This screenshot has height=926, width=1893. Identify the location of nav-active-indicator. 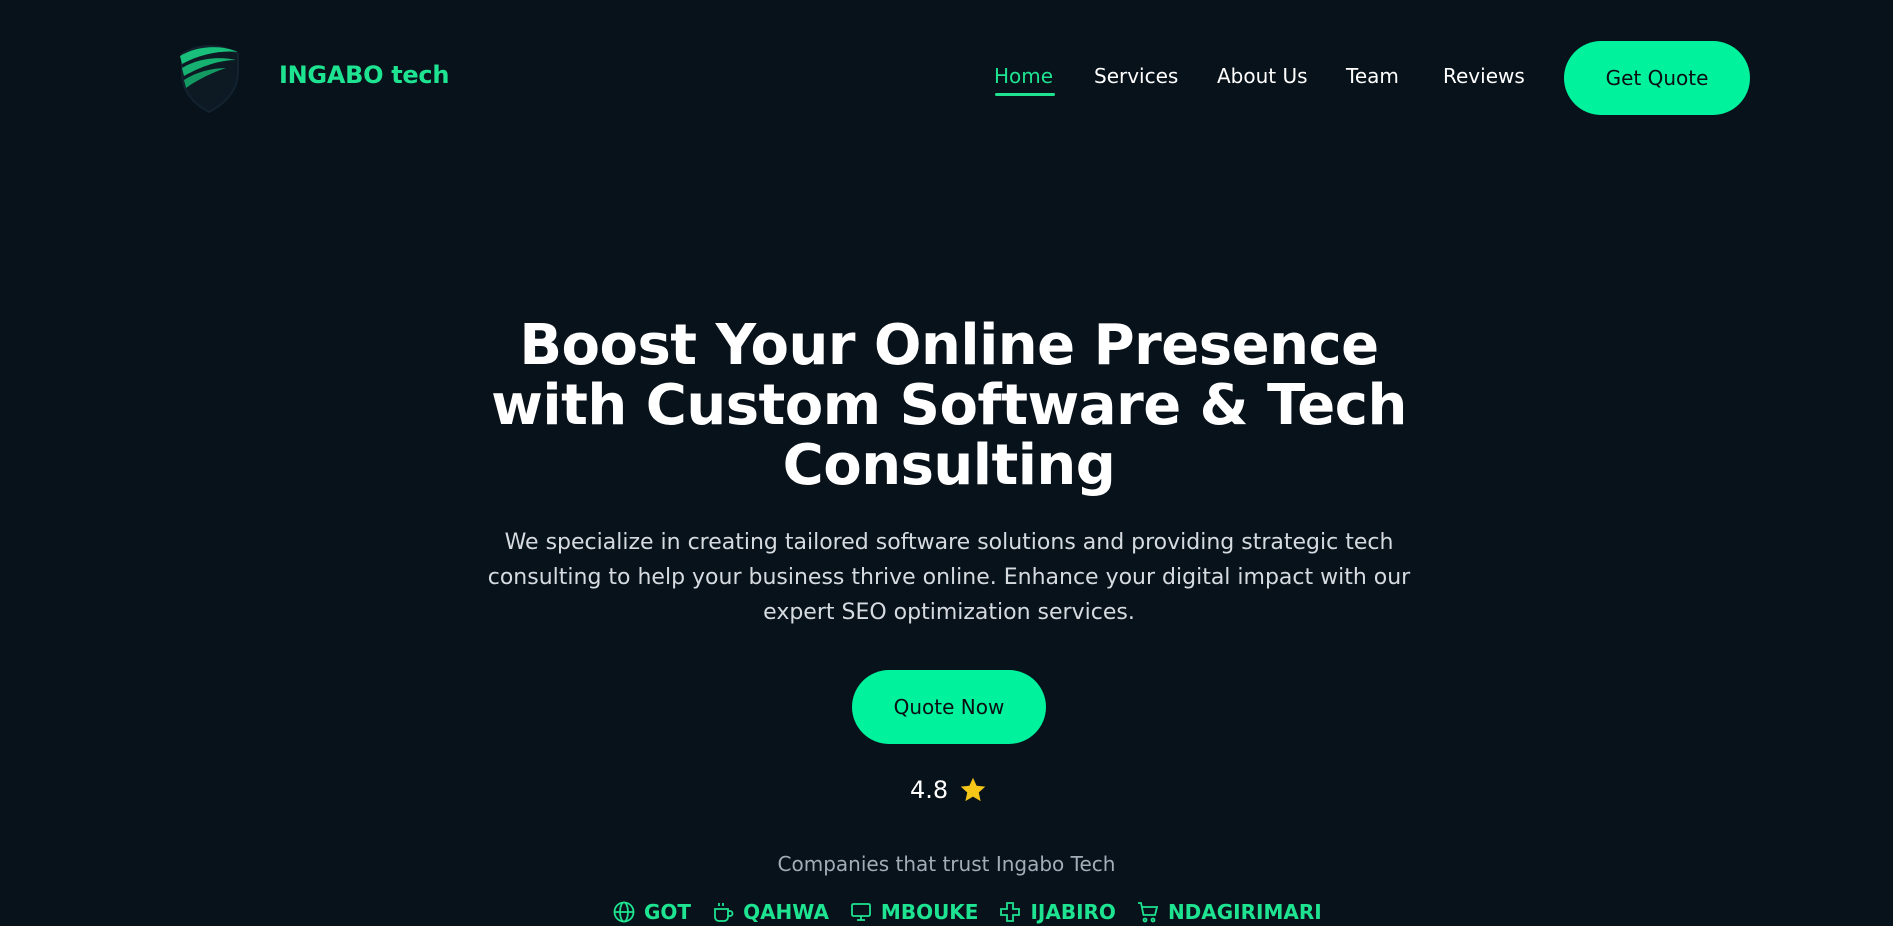
(1025, 94).